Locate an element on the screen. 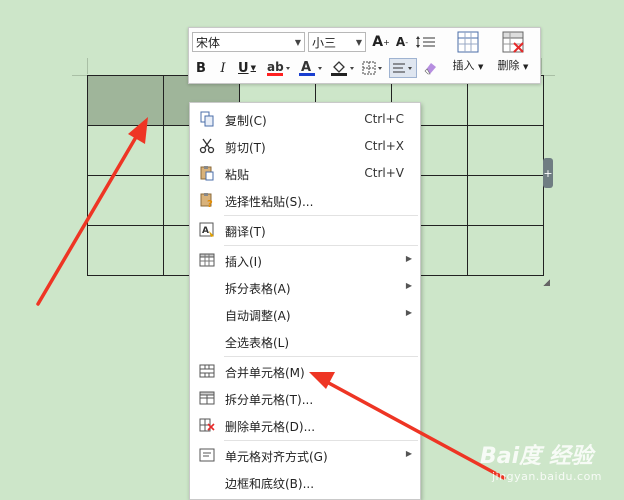 This screenshot has width=624, height=500. svg-text: A is located at coordinates (205, 231).